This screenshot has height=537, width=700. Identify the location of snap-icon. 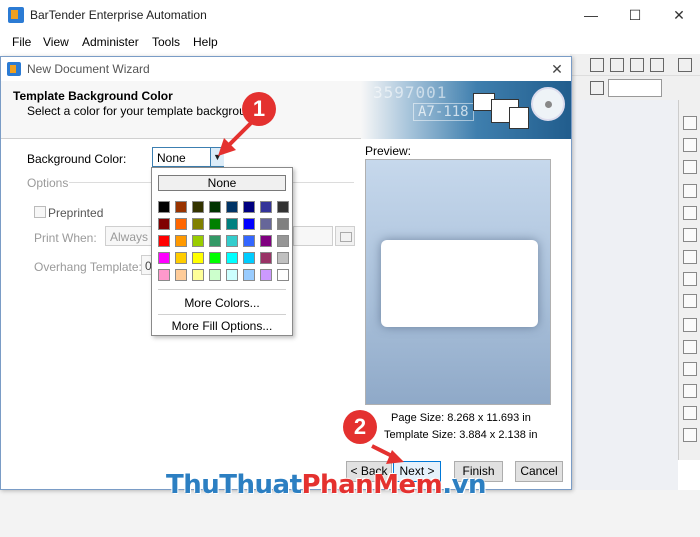
(617, 65).